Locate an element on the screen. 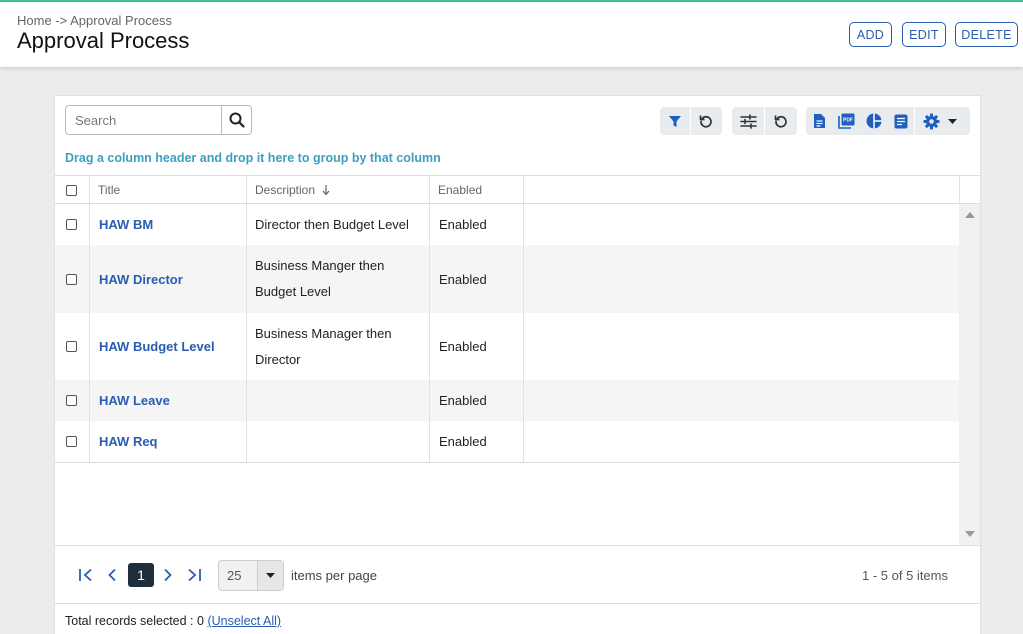  page-size-value: 25 is located at coordinates (234, 575).